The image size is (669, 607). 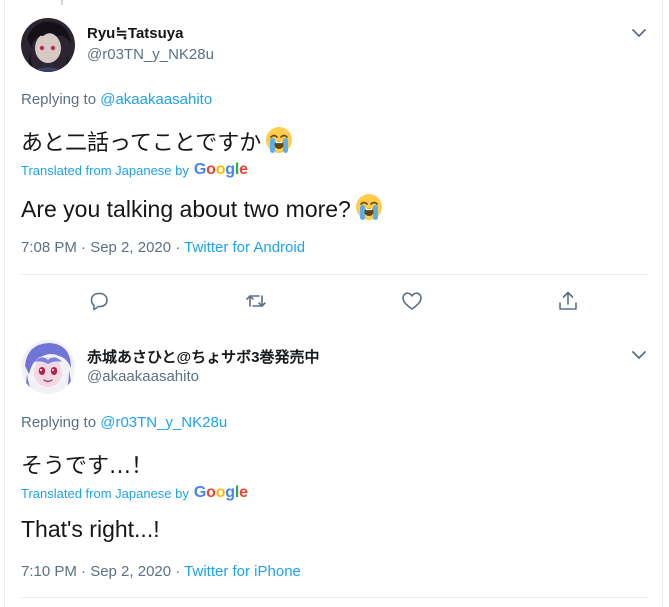 What do you see at coordinates (102, 247) in the screenshot?
I see `tweet-time: 7:08 PM · Sep 2, 2020 ·` at bounding box center [102, 247].